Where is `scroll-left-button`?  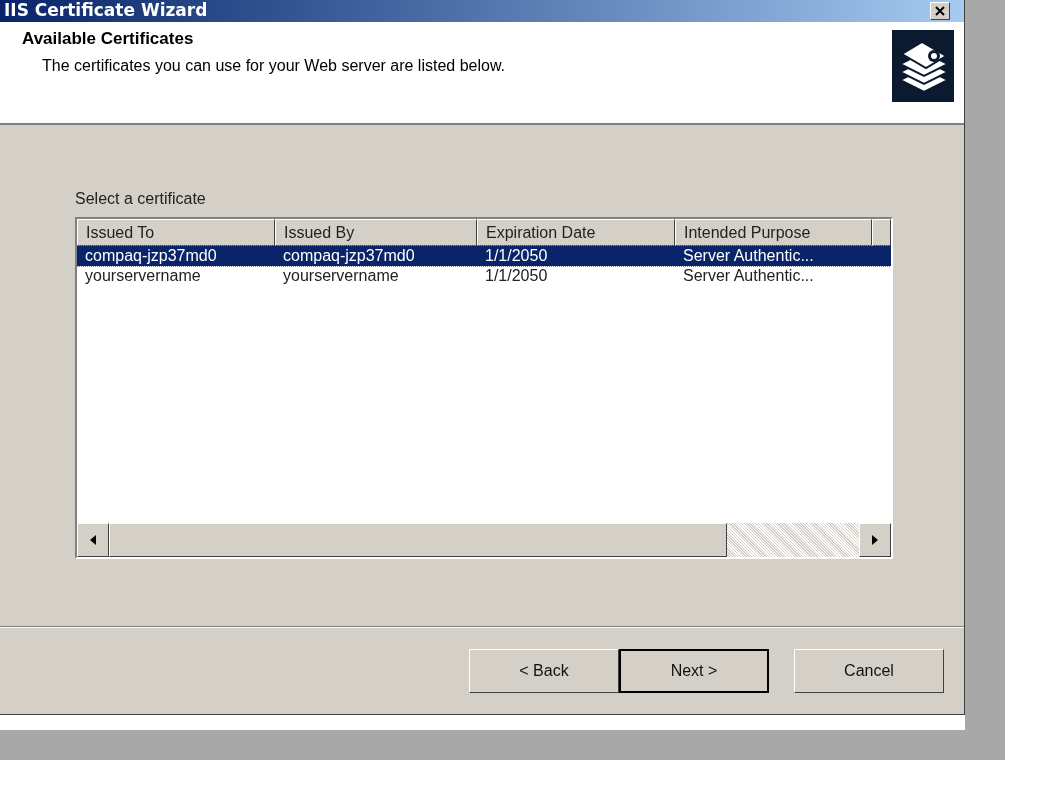
scroll-left-button is located at coordinates (93, 540).